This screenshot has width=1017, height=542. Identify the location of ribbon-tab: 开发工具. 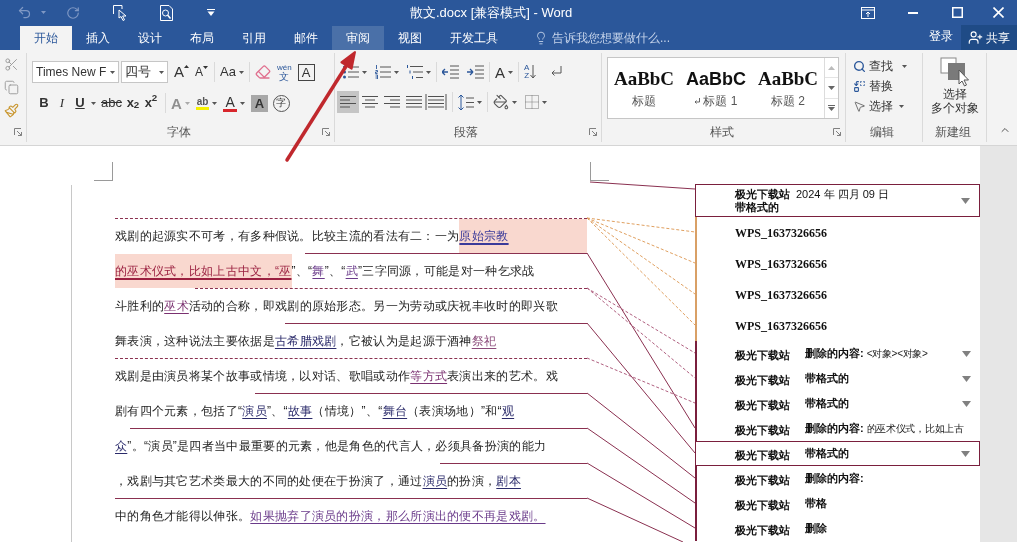
(474, 38).